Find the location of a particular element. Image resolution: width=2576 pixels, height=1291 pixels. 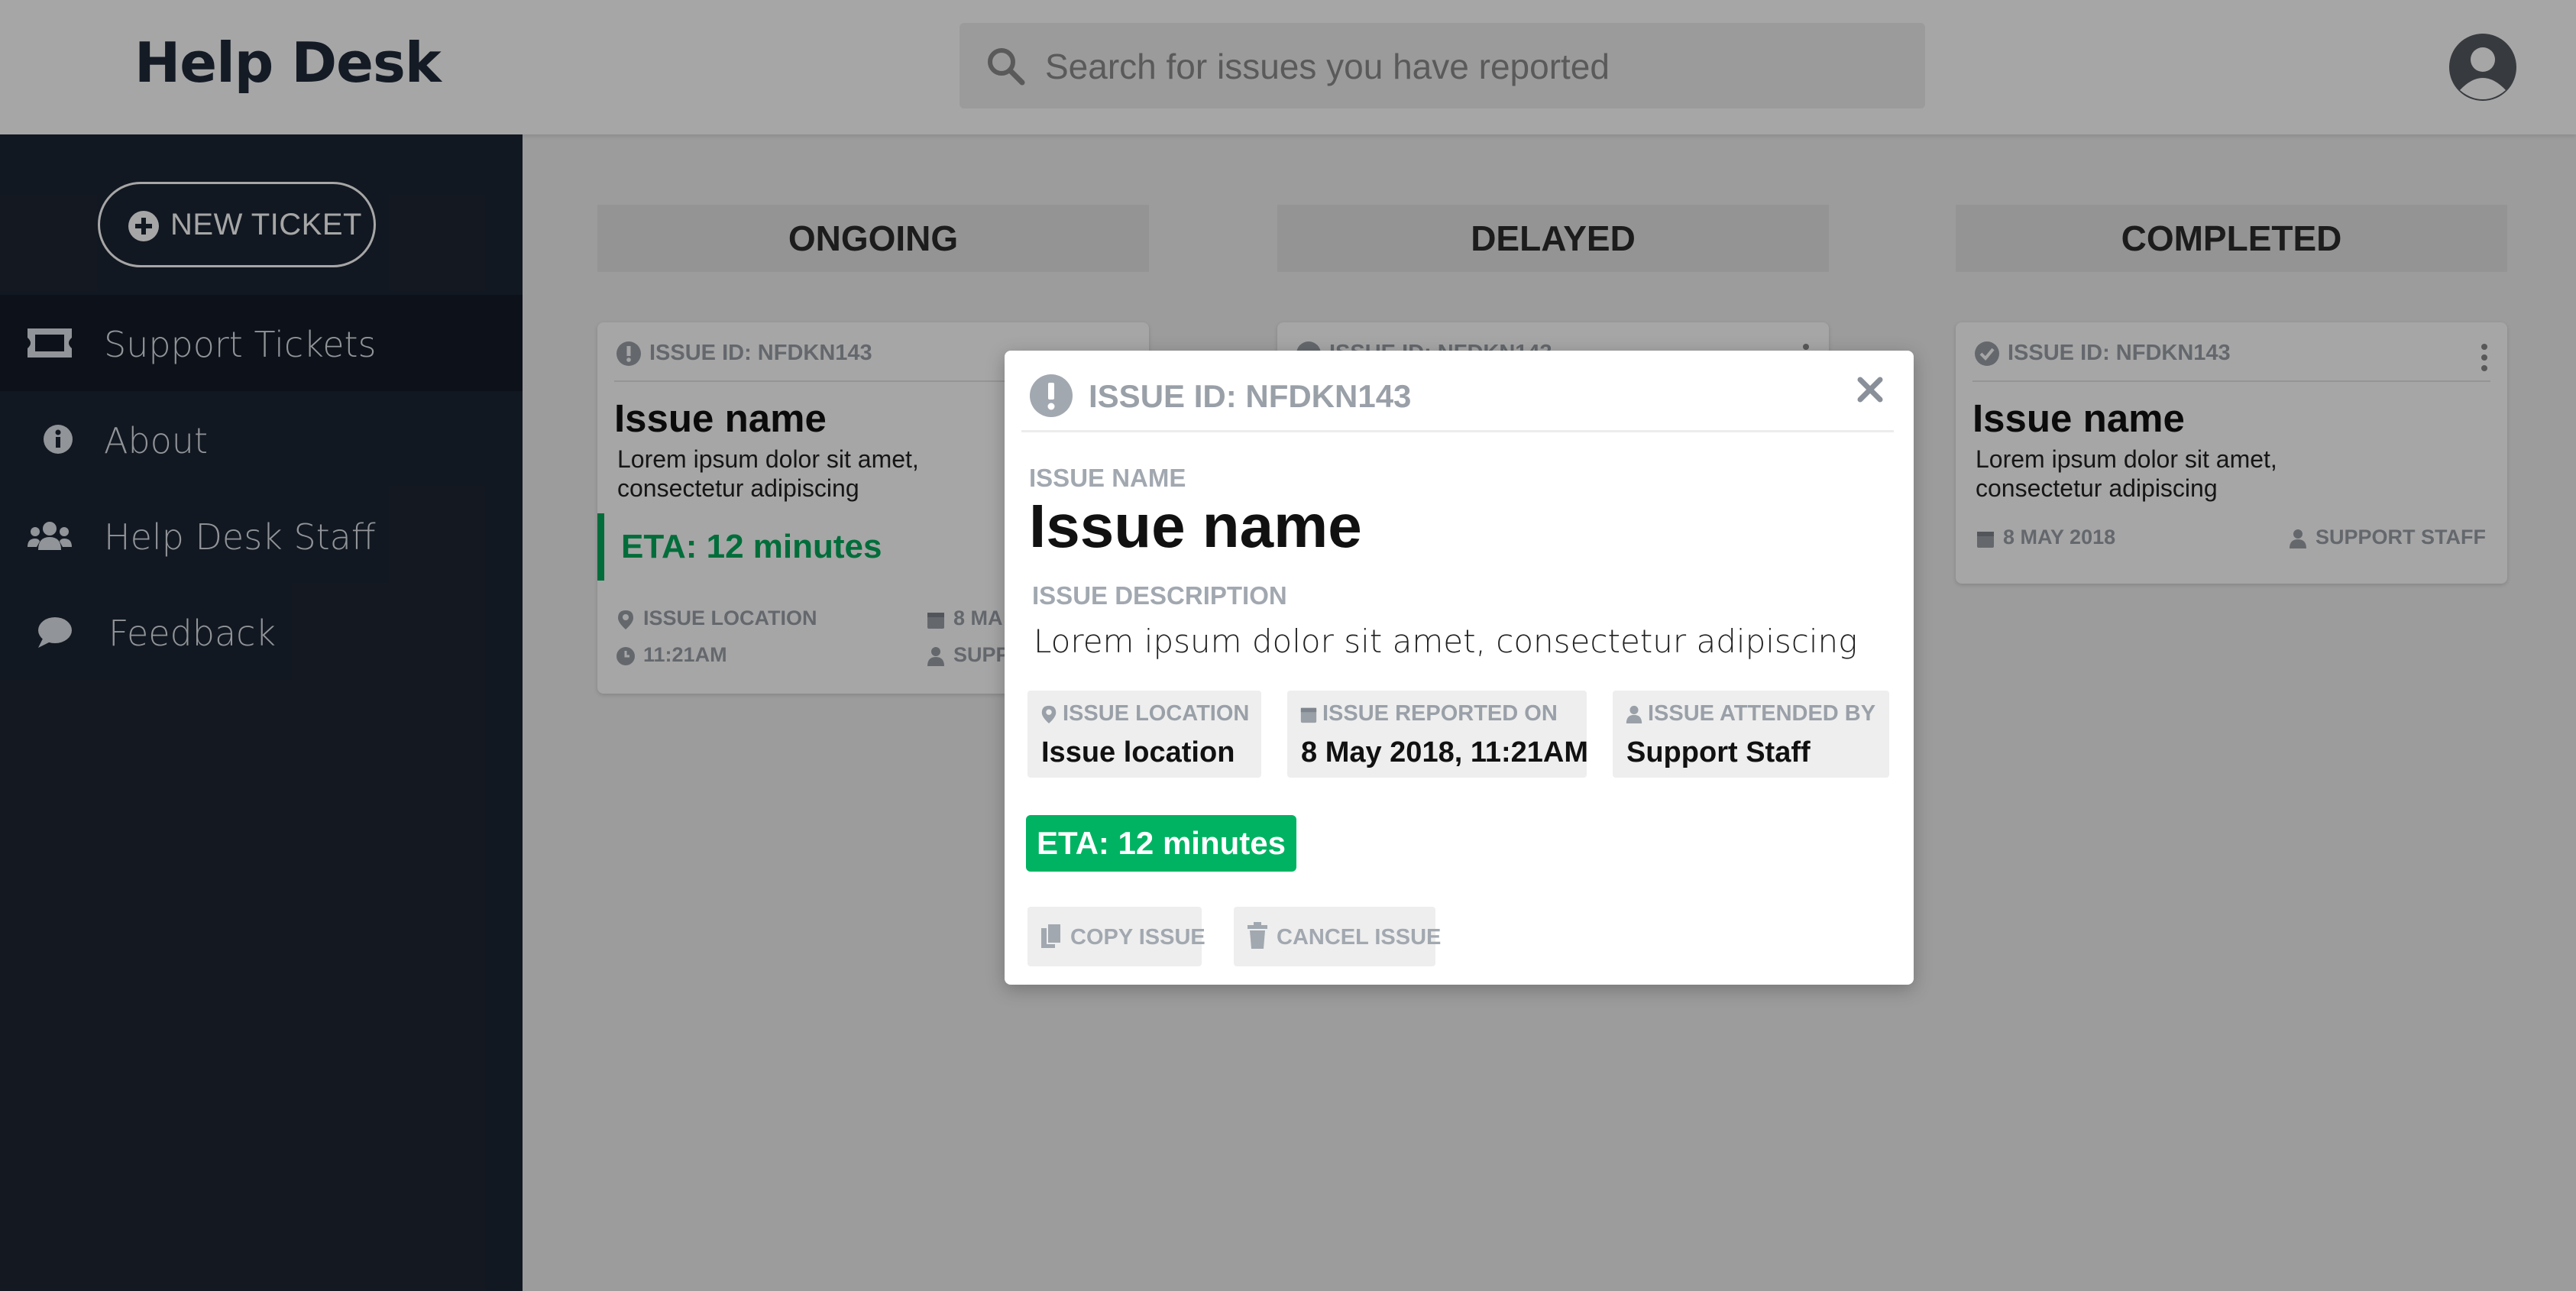

user-icon is located at coordinates (1634, 715).